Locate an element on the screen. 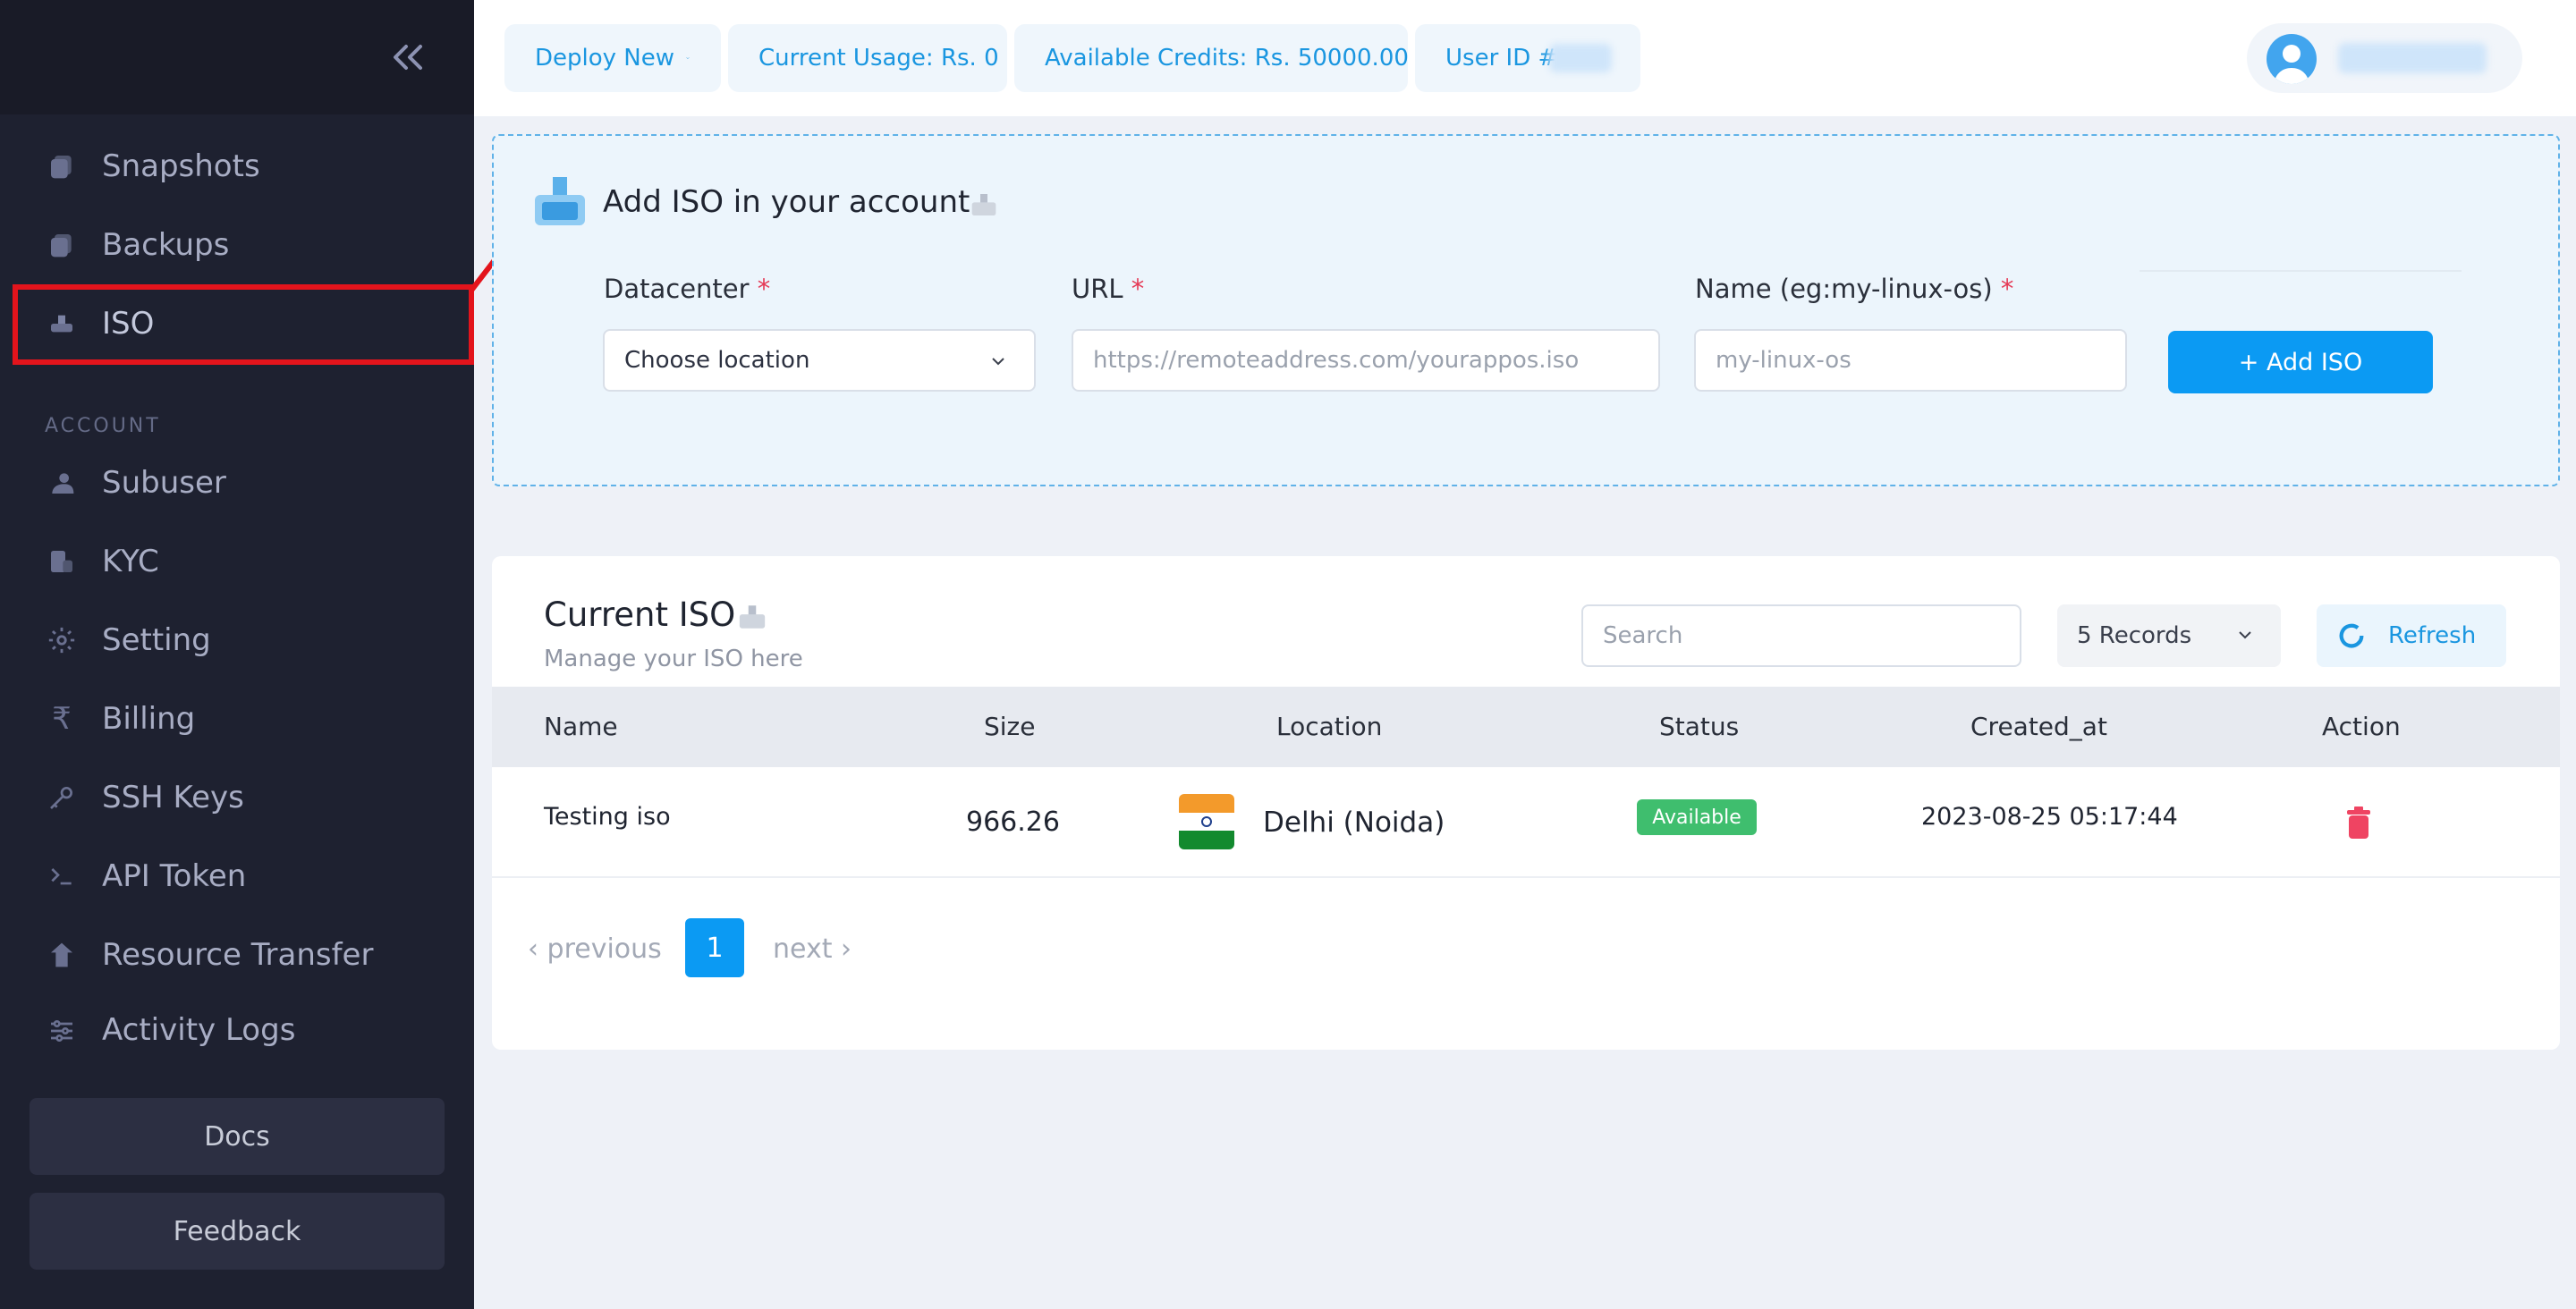 The width and height of the screenshot is (2576, 1309). refresh-label: Refresh is located at coordinates (2432, 635).